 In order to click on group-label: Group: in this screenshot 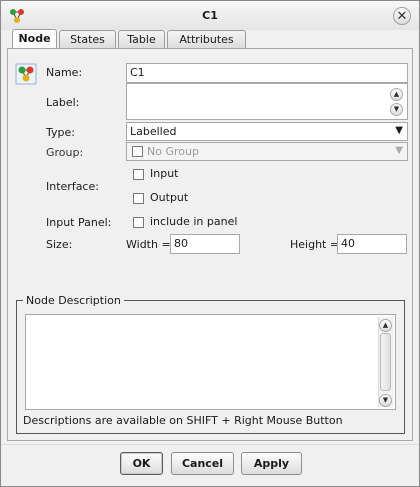, I will do `click(65, 152)`.